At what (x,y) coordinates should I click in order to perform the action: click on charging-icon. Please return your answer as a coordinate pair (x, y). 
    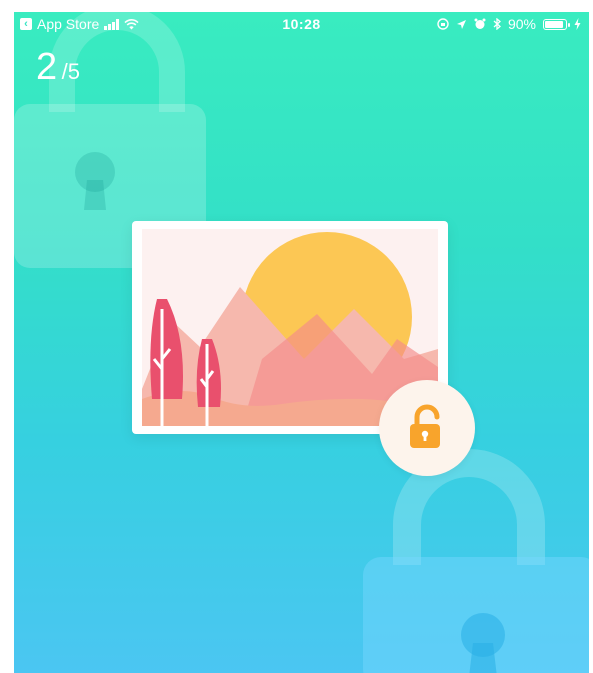
    Looking at the image, I should click on (577, 24).